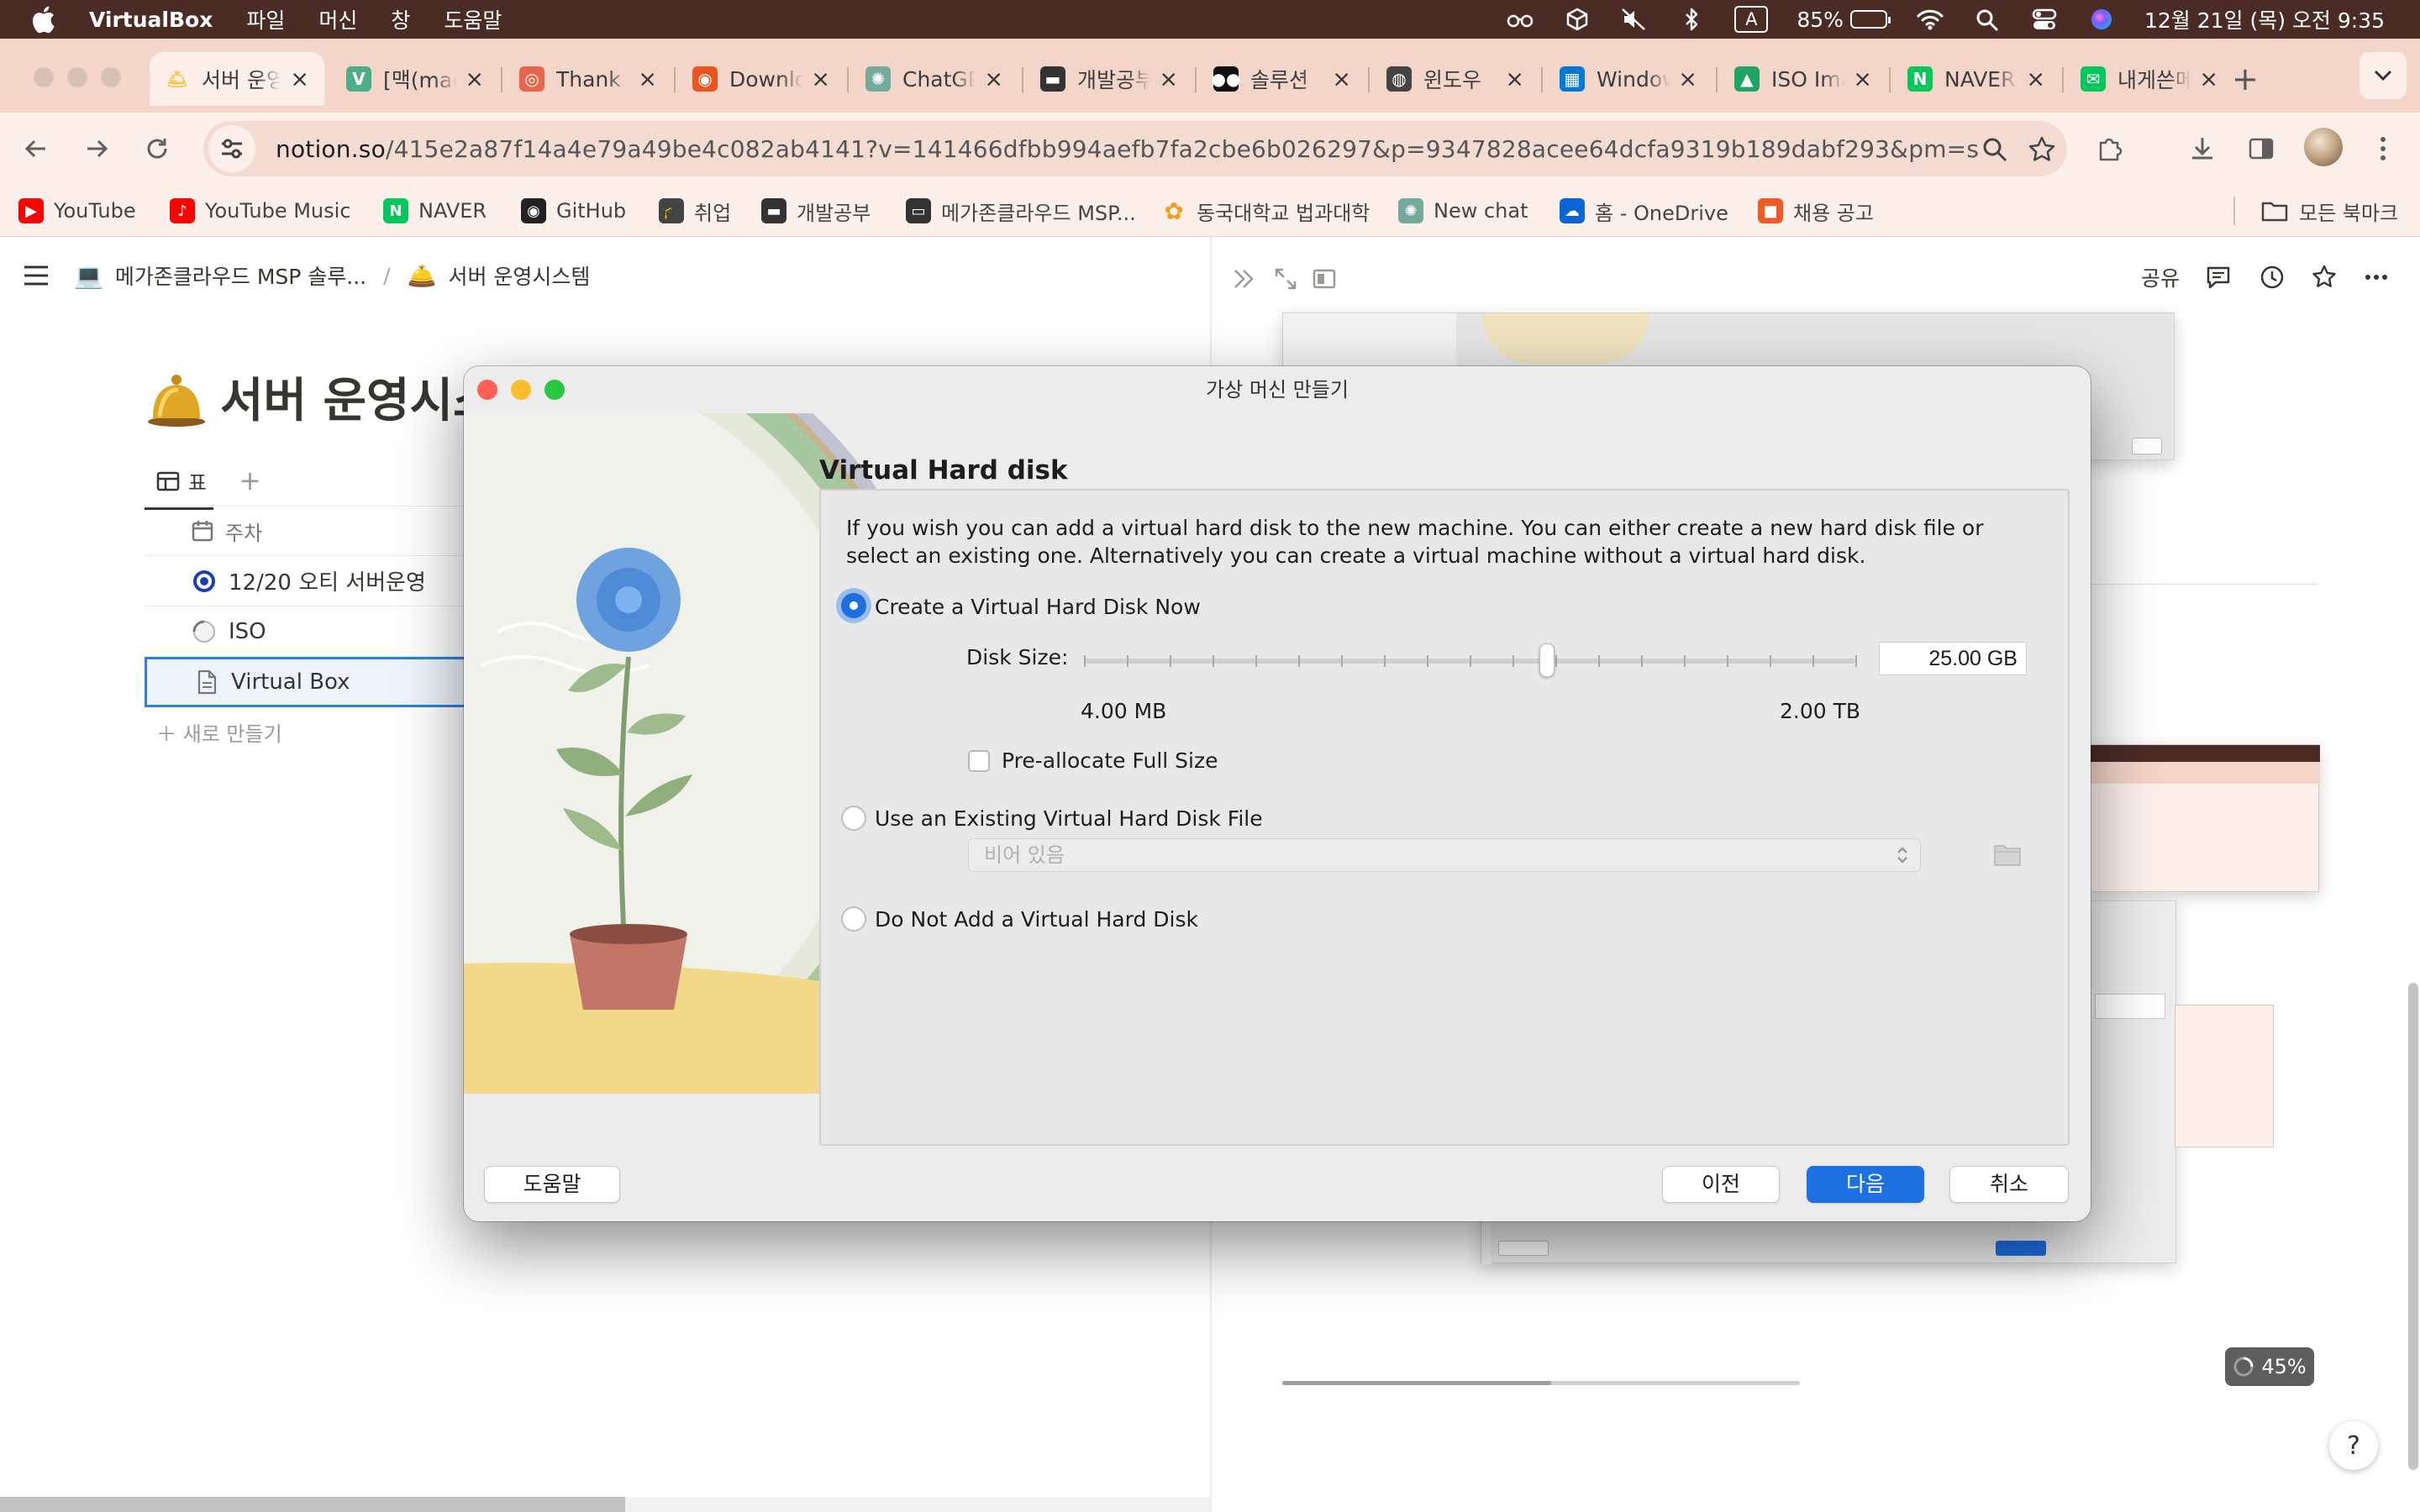  What do you see at coordinates (2324, 147) in the screenshot?
I see `profile-avatar` at bounding box center [2324, 147].